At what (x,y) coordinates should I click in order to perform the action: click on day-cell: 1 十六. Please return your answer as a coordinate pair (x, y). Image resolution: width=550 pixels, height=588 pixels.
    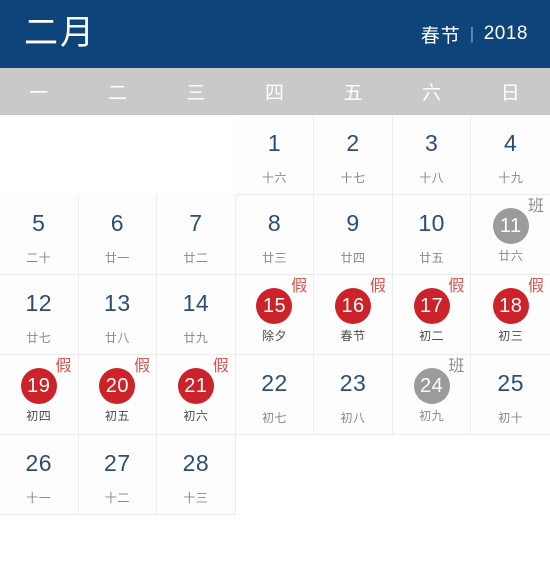
    Looking at the image, I should click on (275, 155).